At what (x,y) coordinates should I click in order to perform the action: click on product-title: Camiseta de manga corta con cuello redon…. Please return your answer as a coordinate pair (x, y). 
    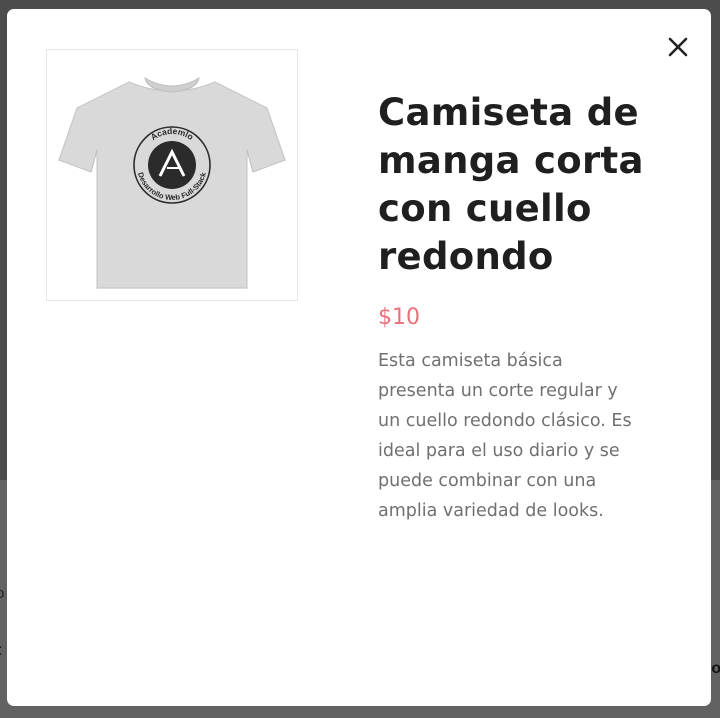
    Looking at the image, I should click on (511, 184).